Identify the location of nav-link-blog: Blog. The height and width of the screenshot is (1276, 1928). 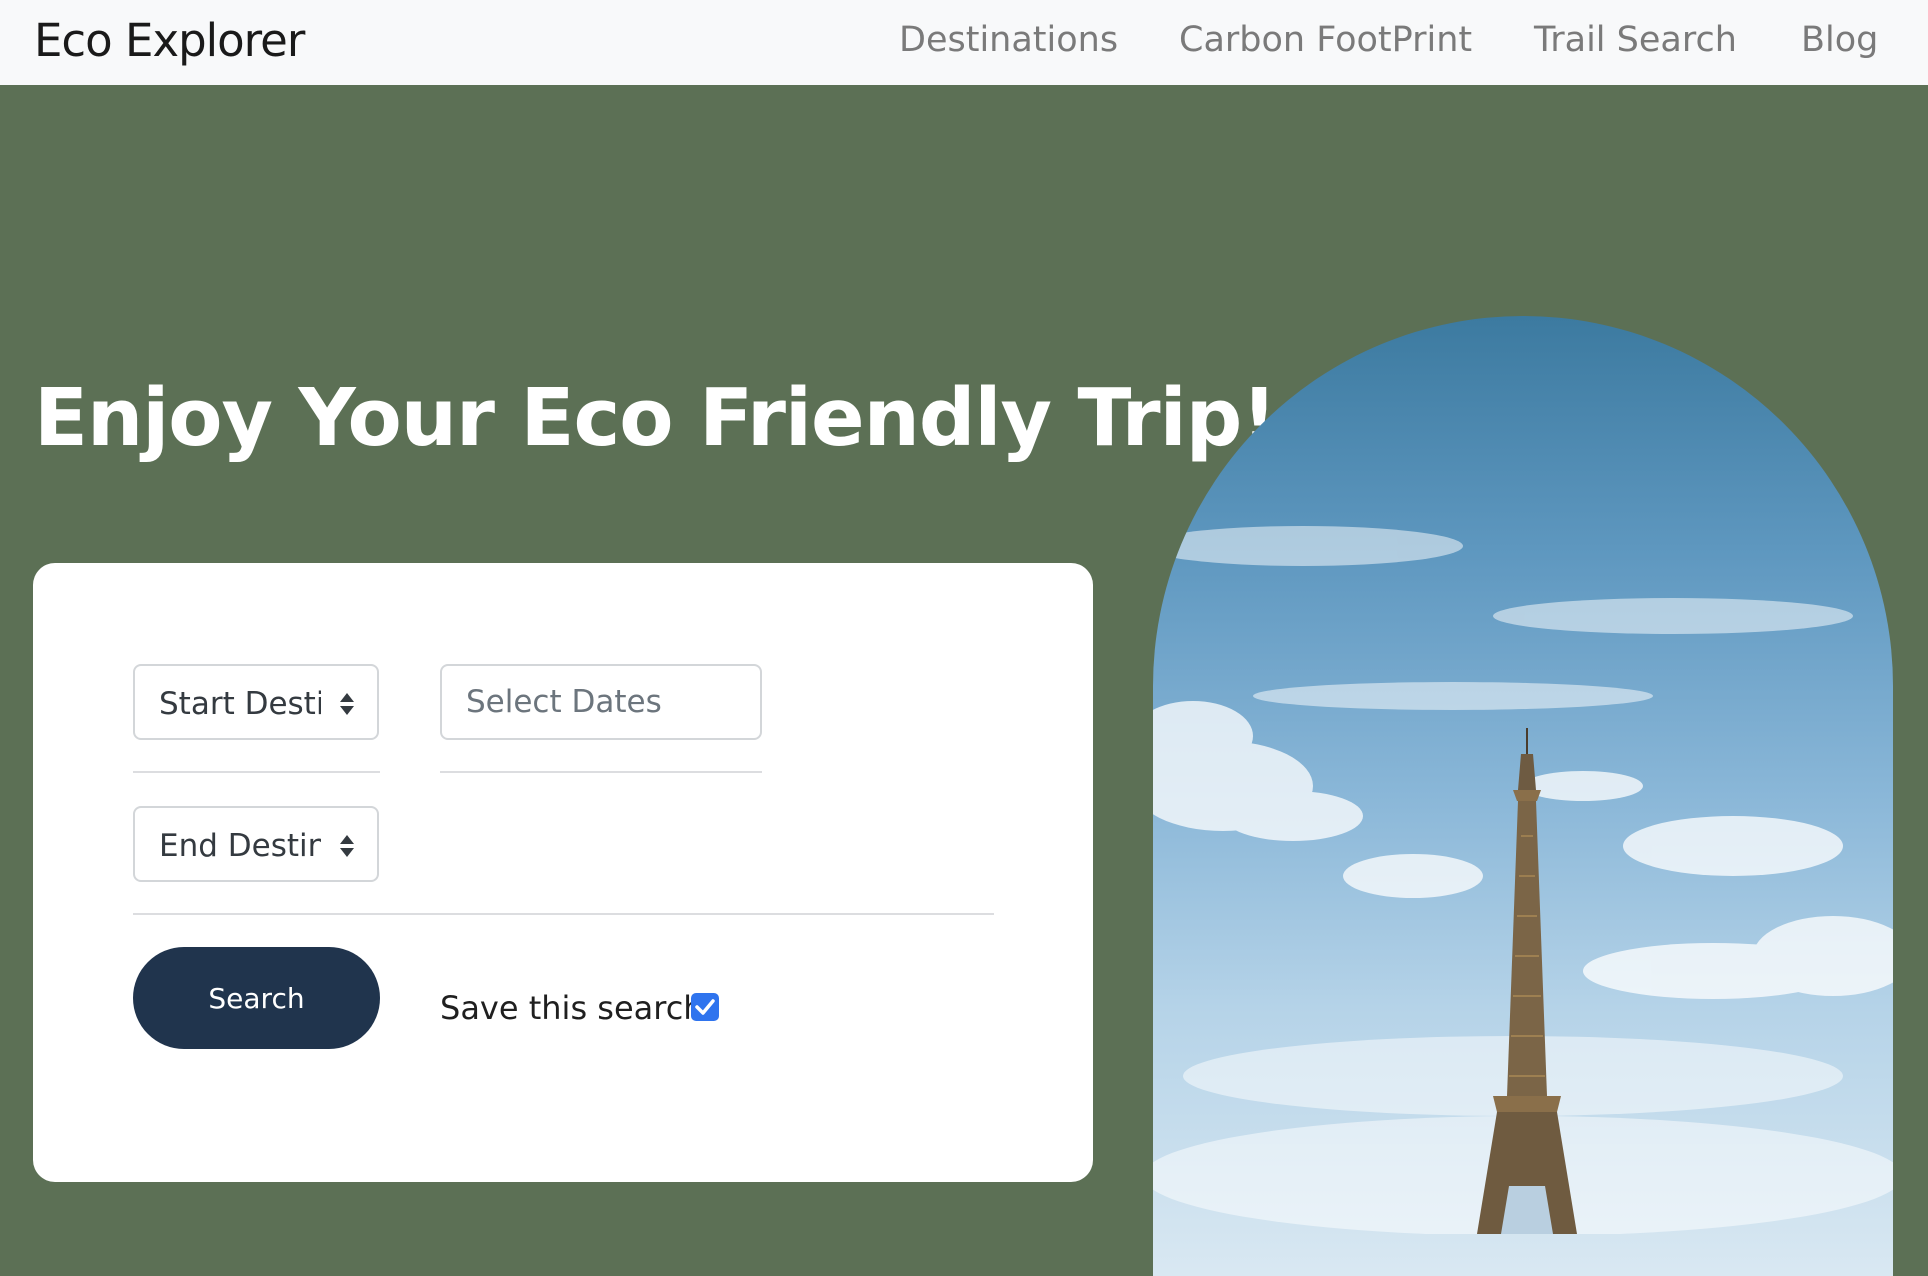
(1839, 40).